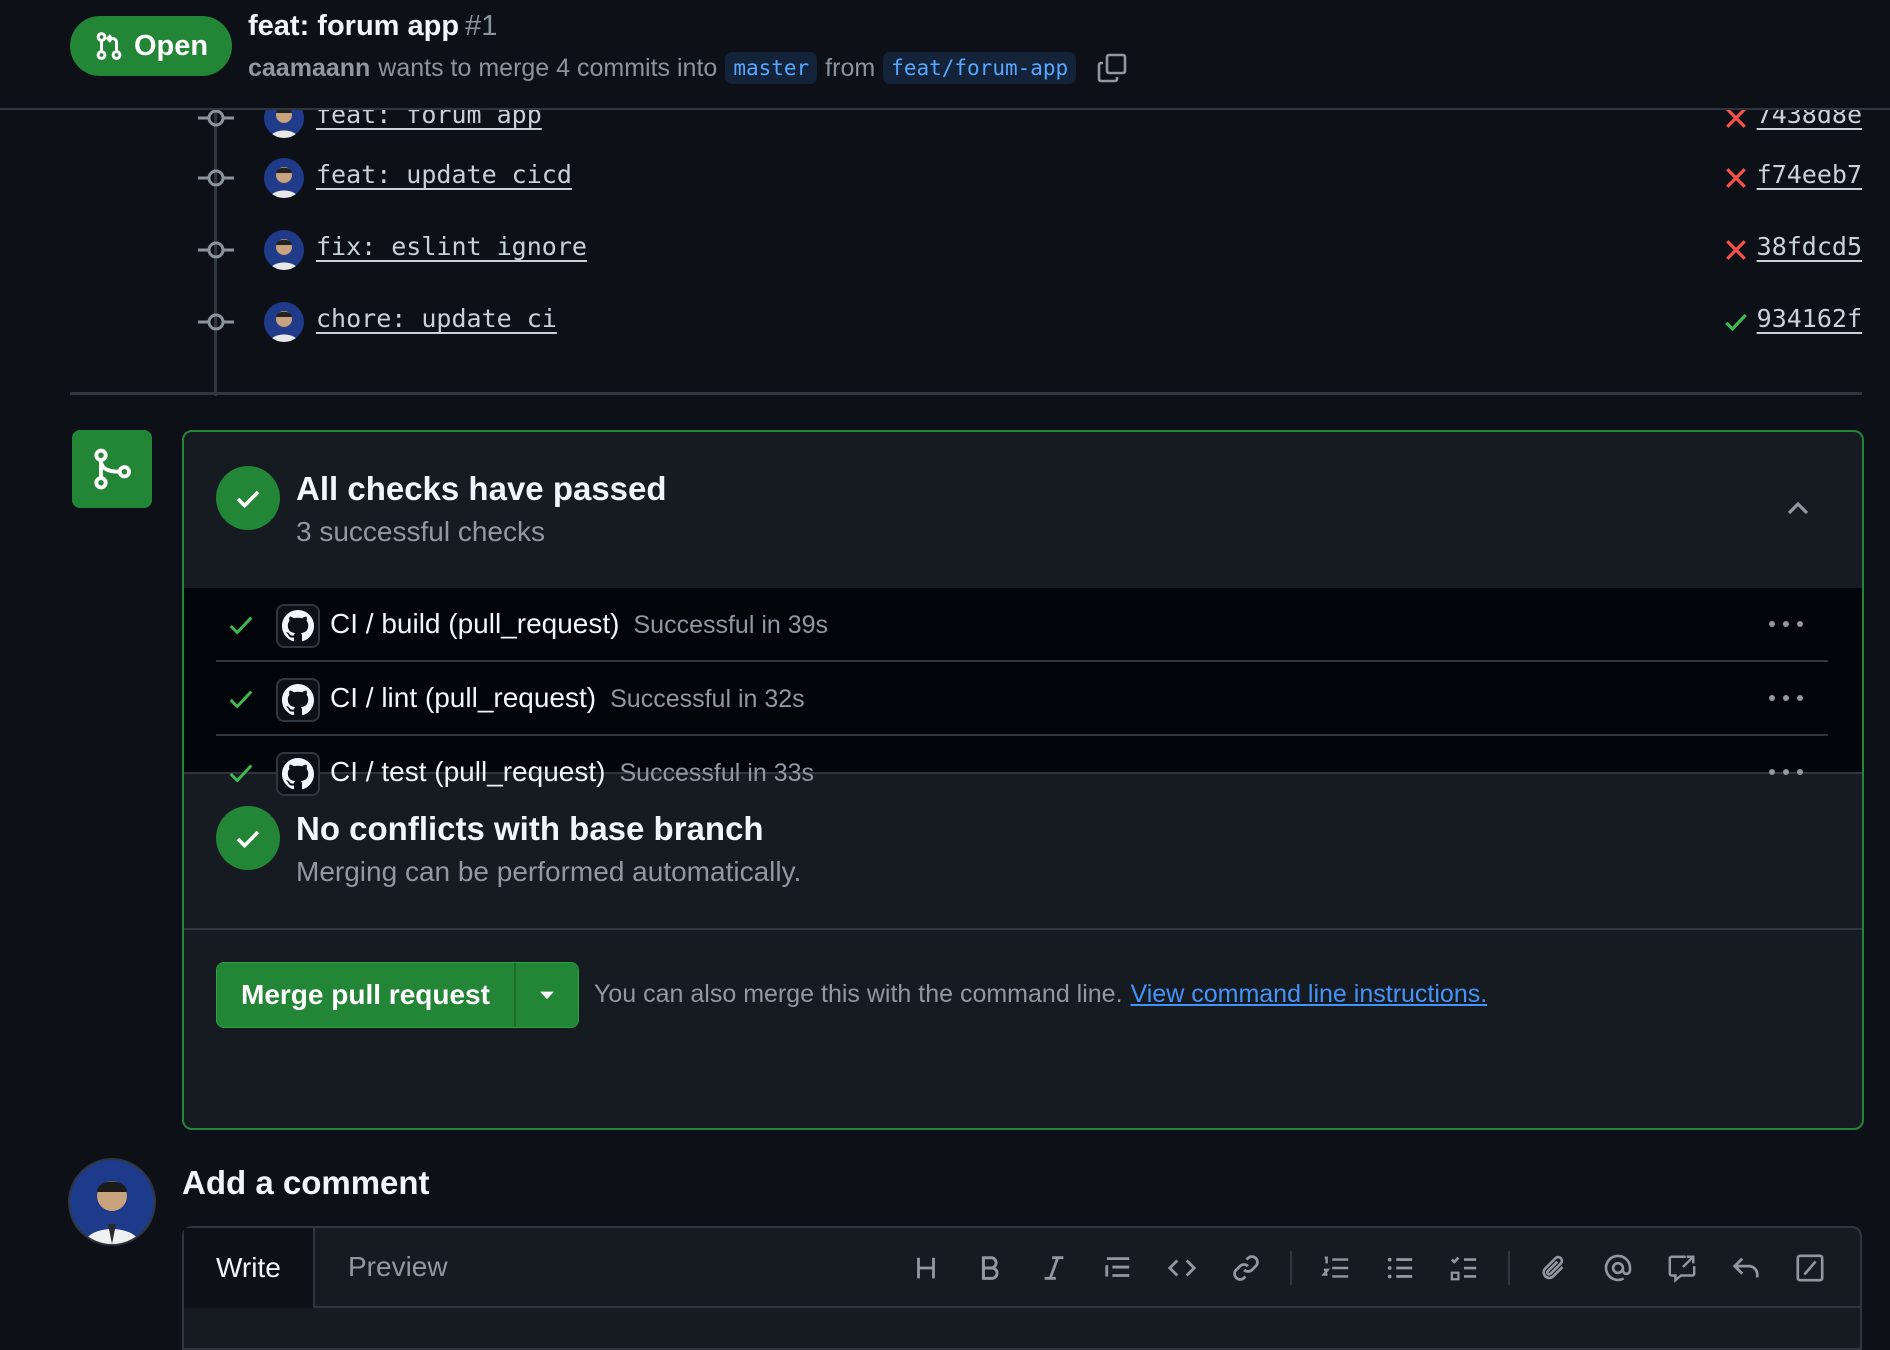 The height and width of the screenshot is (1350, 1890). What do you see at coordinates (109, 46) in the screenshot?
I see `pull-request-icon` at bounding box center [109, 46].